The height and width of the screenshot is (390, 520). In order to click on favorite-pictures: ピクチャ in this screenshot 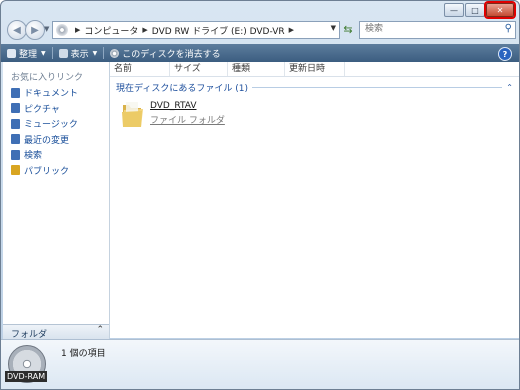, I will do `click(44, 109)`.